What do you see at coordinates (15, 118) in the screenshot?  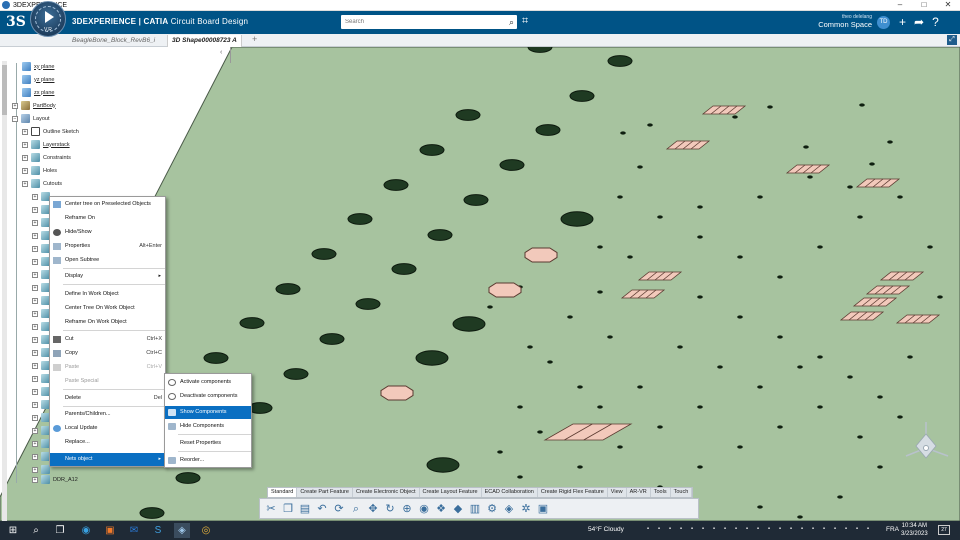 I see `collapse-icon: −` at bounding box center [15, 118].